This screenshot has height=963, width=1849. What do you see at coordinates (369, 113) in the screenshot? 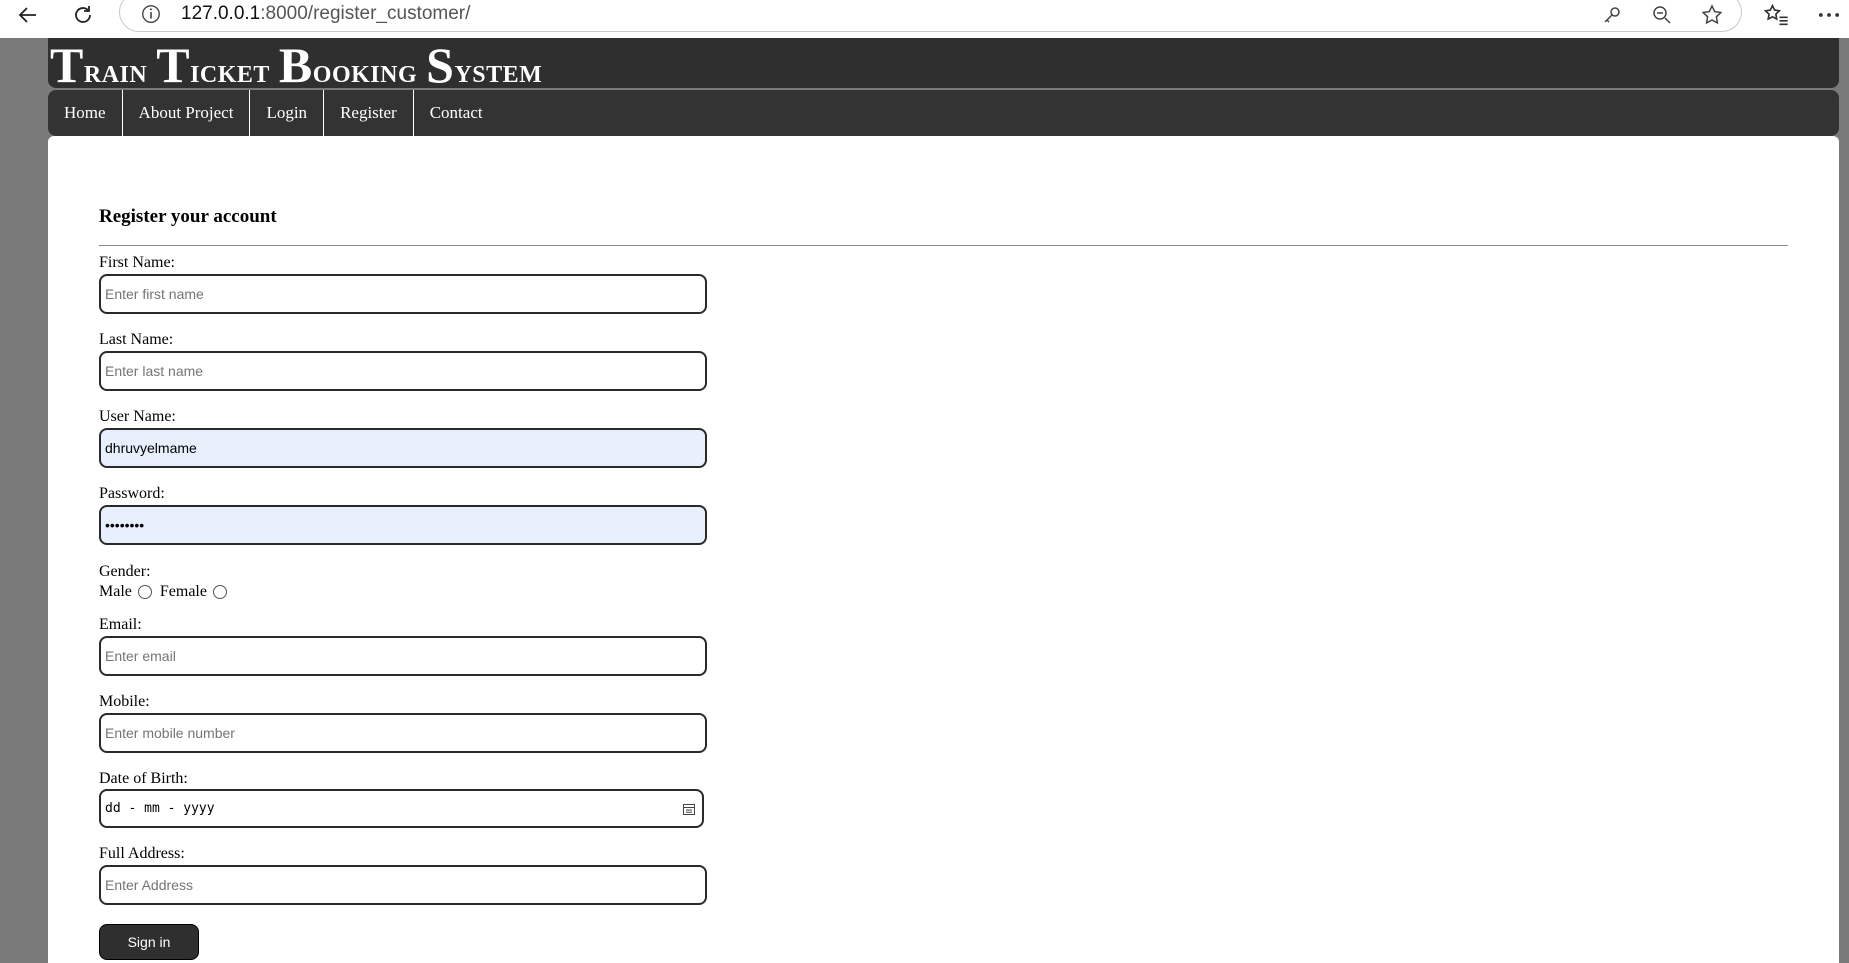
I see `menu-item-register: Register` at bounding box center [369, 113].